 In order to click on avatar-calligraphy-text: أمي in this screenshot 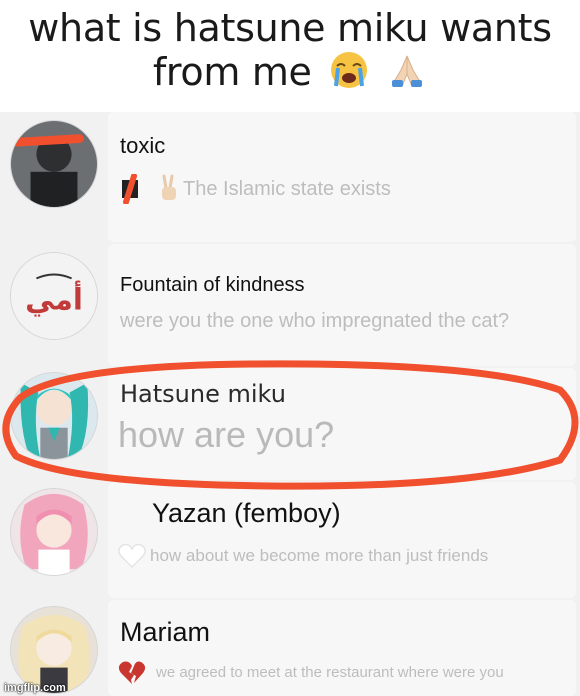, I will do `click(54, 299)`.